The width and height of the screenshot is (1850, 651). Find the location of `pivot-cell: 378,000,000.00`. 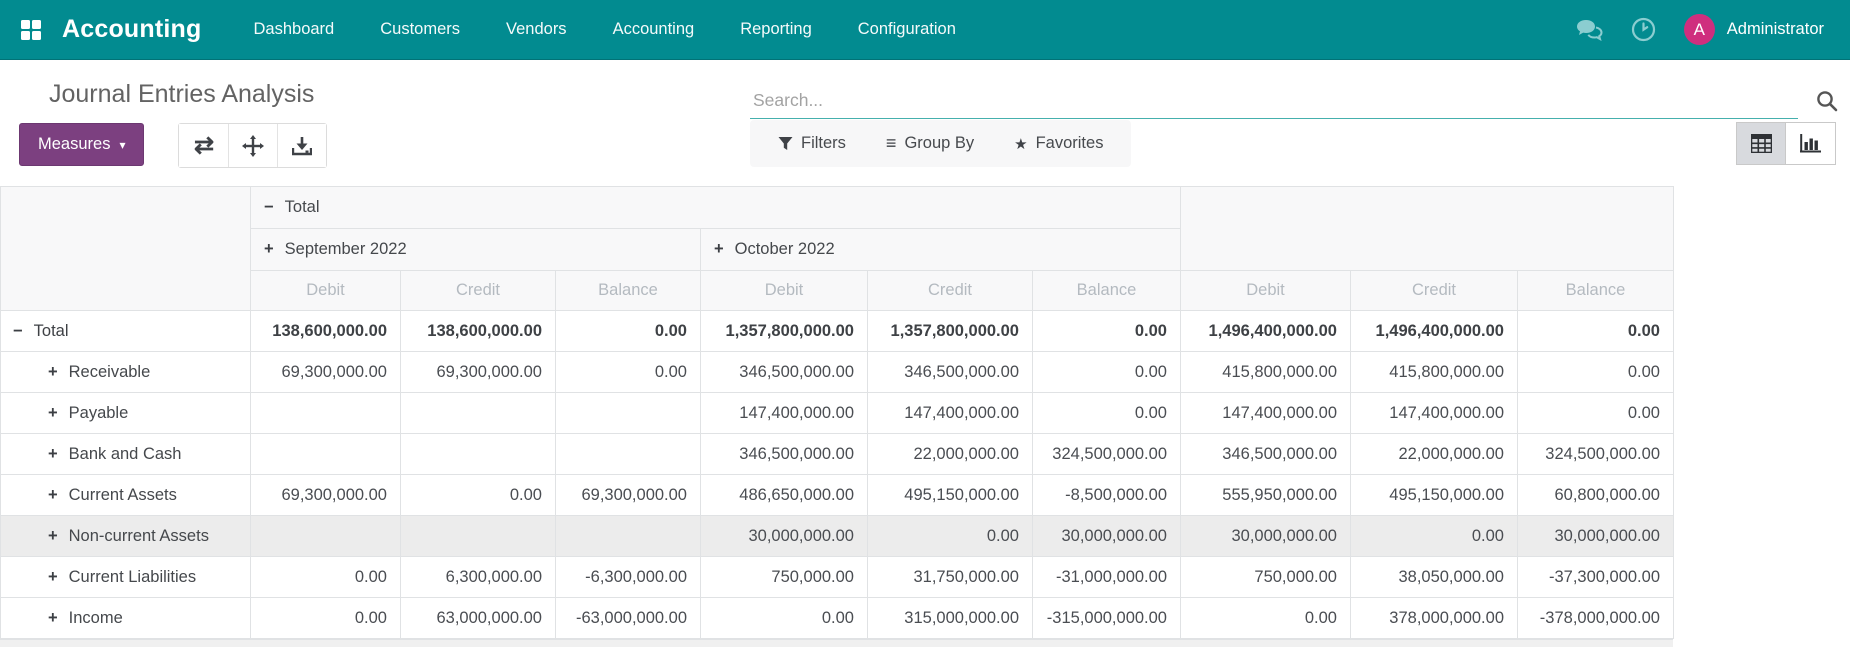

pivot-cell: 378,000,000.00 is located at coordinates (1434, 618).